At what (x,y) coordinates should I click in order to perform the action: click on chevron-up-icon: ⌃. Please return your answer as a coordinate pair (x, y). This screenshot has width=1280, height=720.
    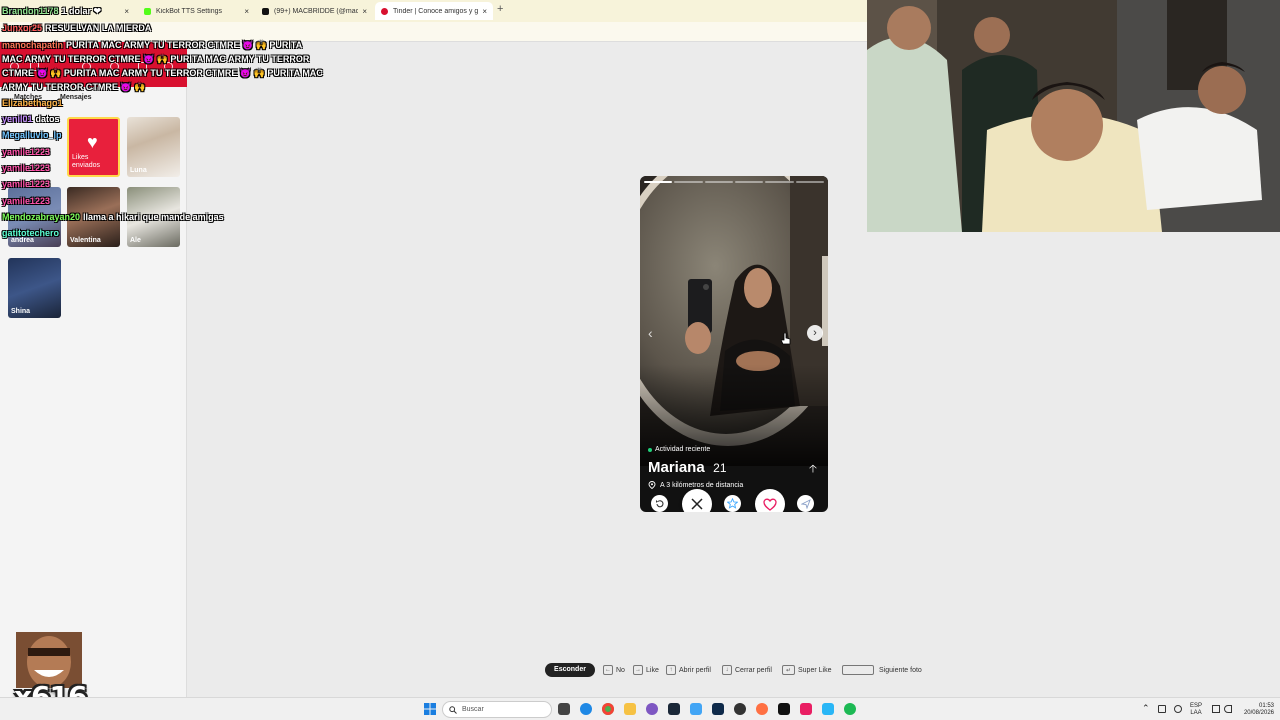
    Looking at the image, I should click on (1146, 708).